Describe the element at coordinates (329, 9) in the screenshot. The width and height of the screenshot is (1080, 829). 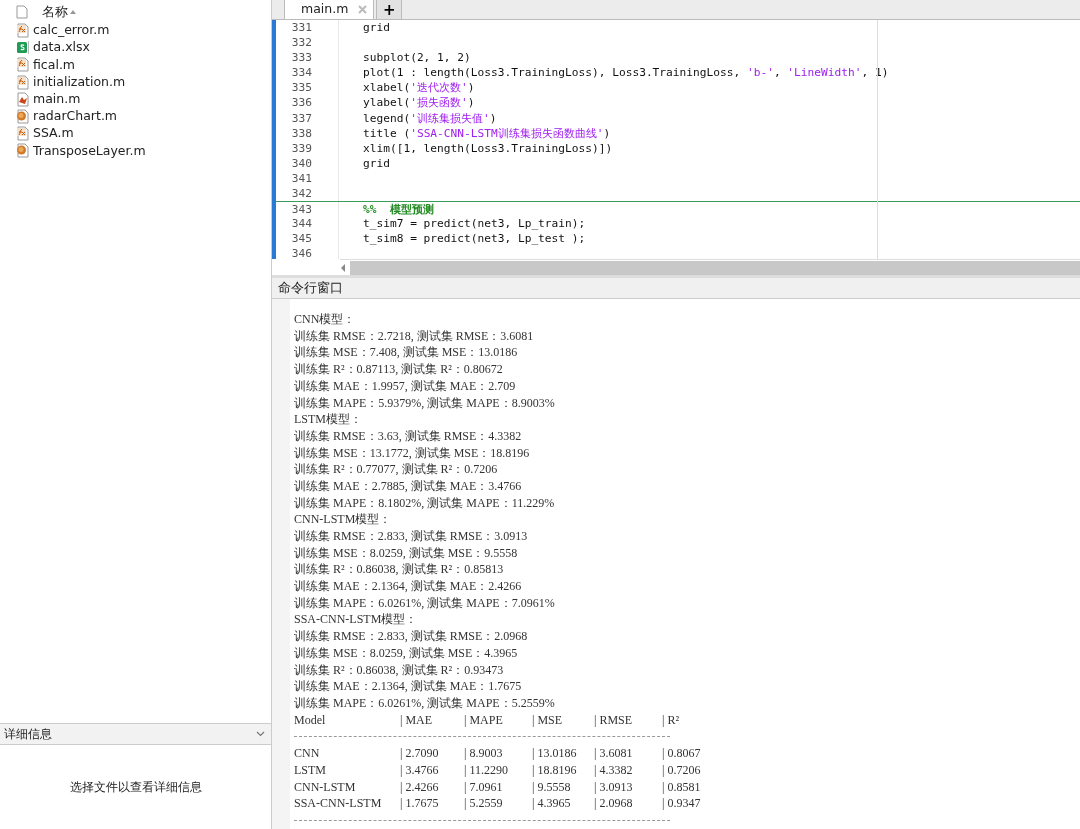
I see `editor-tab: main.m` at that location.